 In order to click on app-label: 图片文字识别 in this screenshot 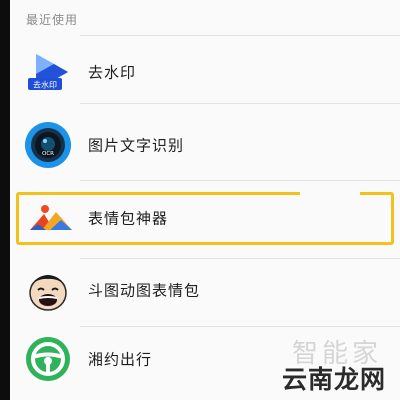, I will do `click(136, 145)`.